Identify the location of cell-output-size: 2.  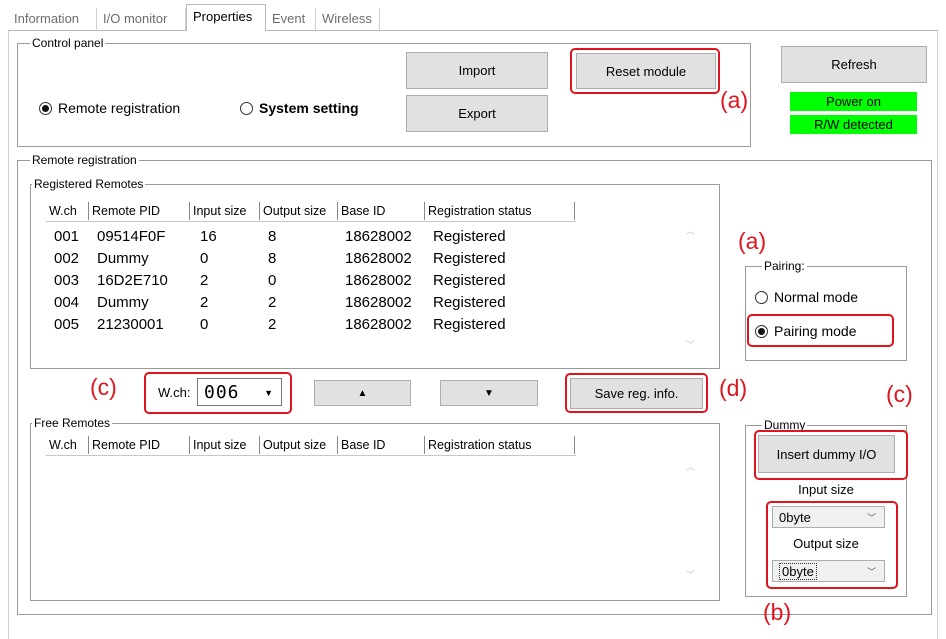
(272, 324).